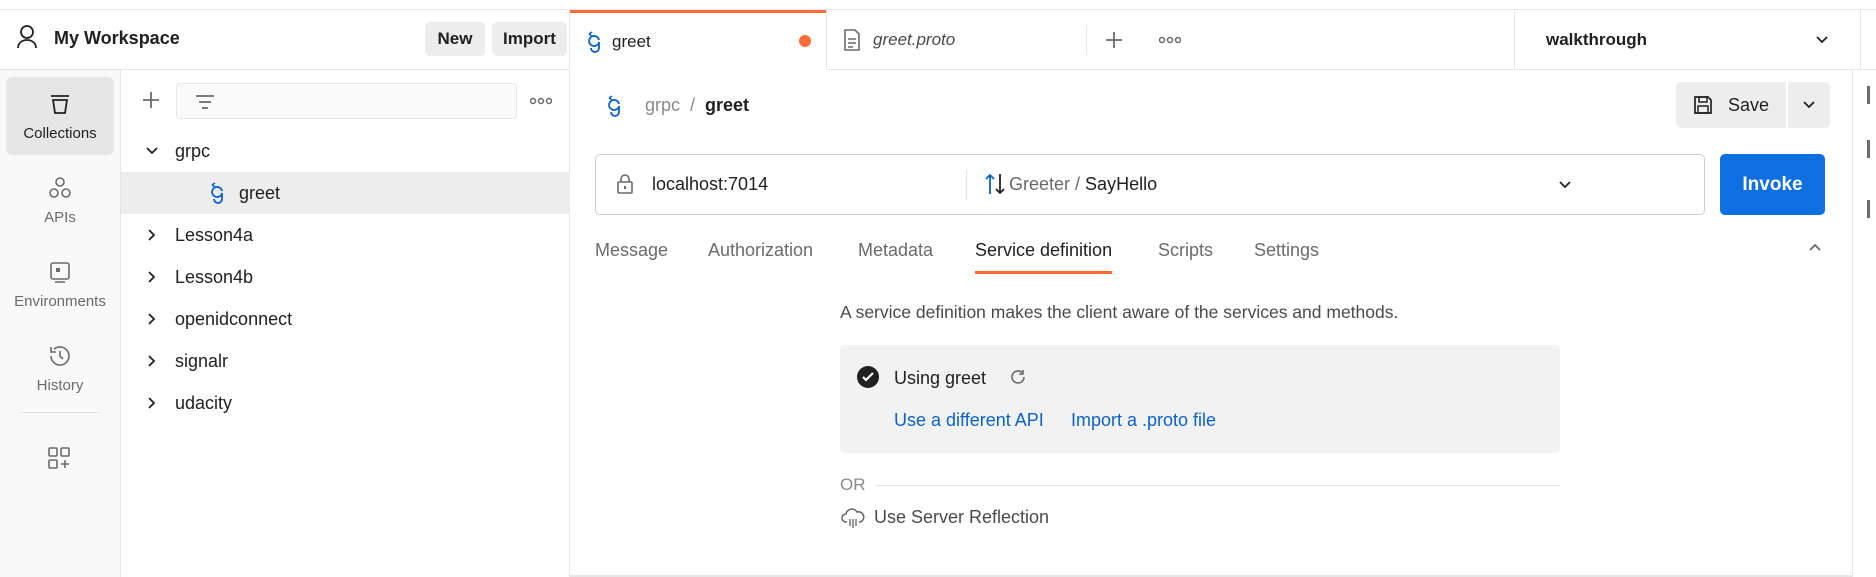  Describe the element at coordinates (1597, 39) in the screenshot. I see `environment-name: walkthrough` at that location.